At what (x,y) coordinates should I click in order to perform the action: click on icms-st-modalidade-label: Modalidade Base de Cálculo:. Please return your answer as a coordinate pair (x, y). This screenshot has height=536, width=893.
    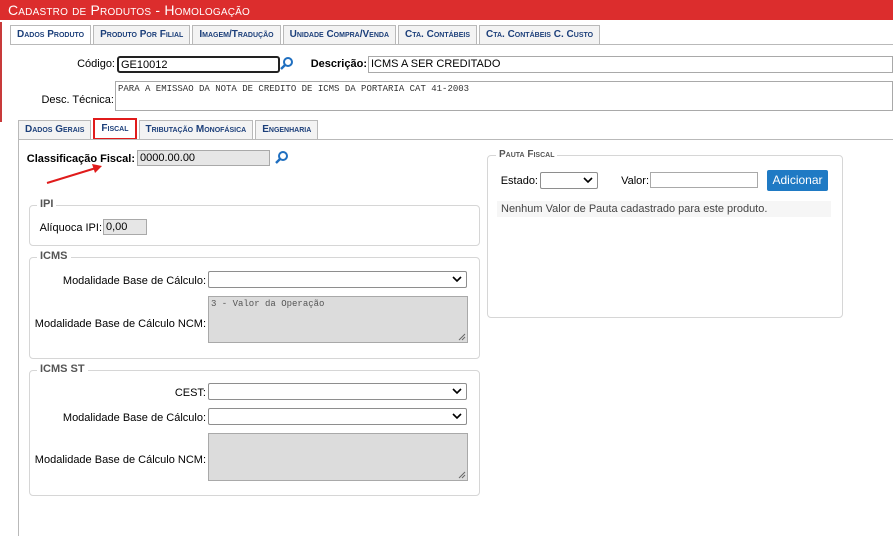
    Looking at the image, I should click on (134, 418).